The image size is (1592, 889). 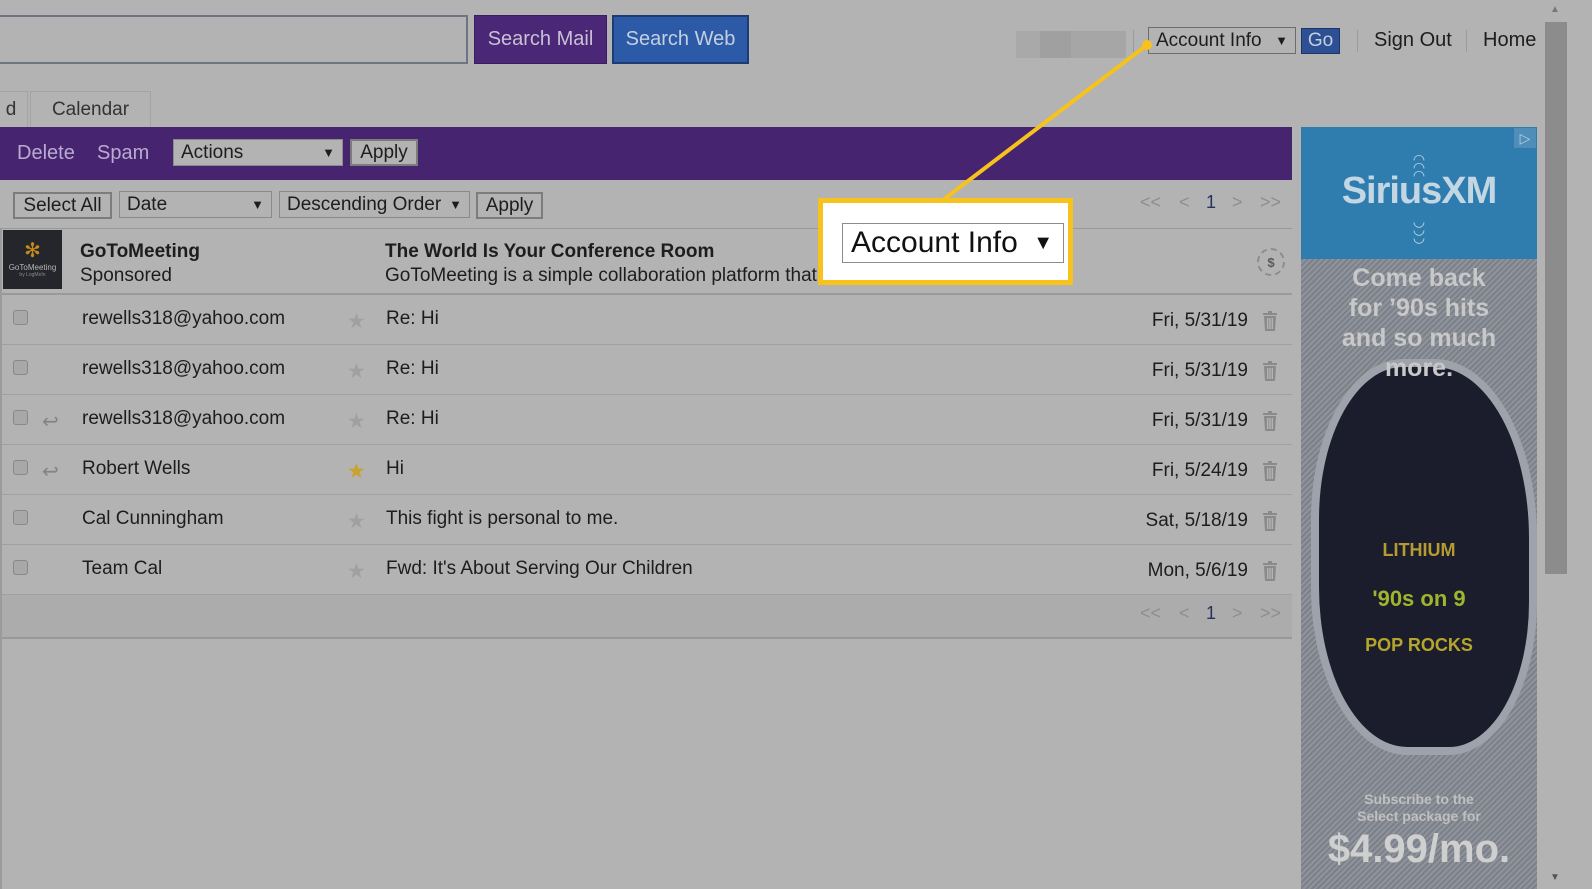 I want to click on annotation-callout: Account Info ▼, so click(x=945, y=241).